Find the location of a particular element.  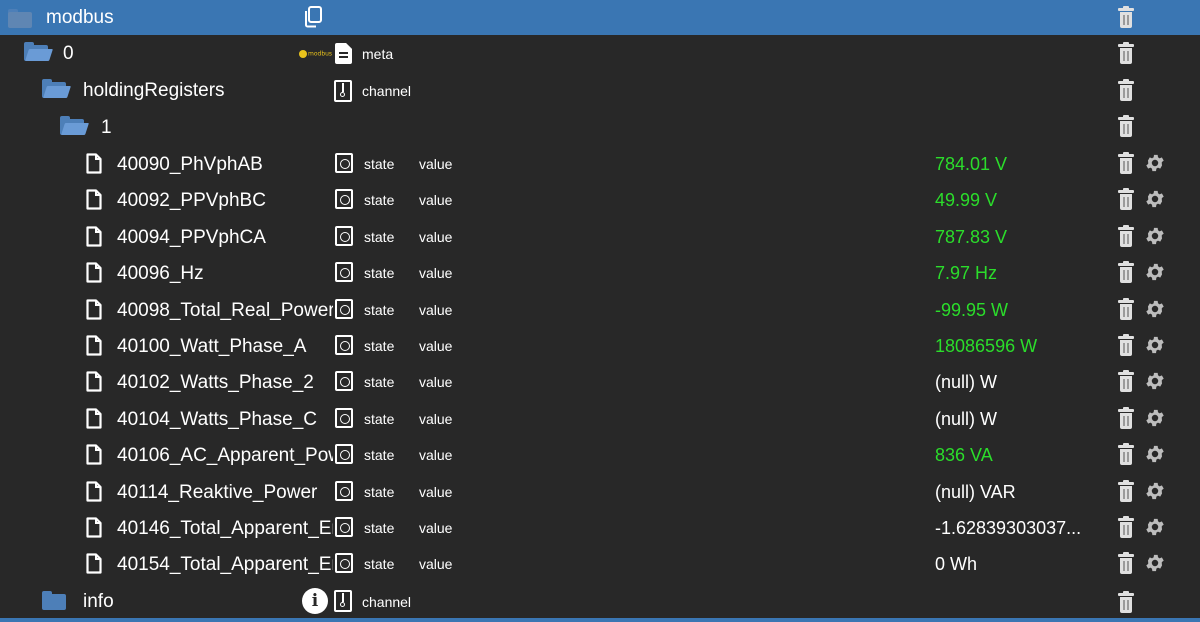

tree-row-state: 40092_PPVphBC state value 49.99 V is located at coordinates (600, 199).